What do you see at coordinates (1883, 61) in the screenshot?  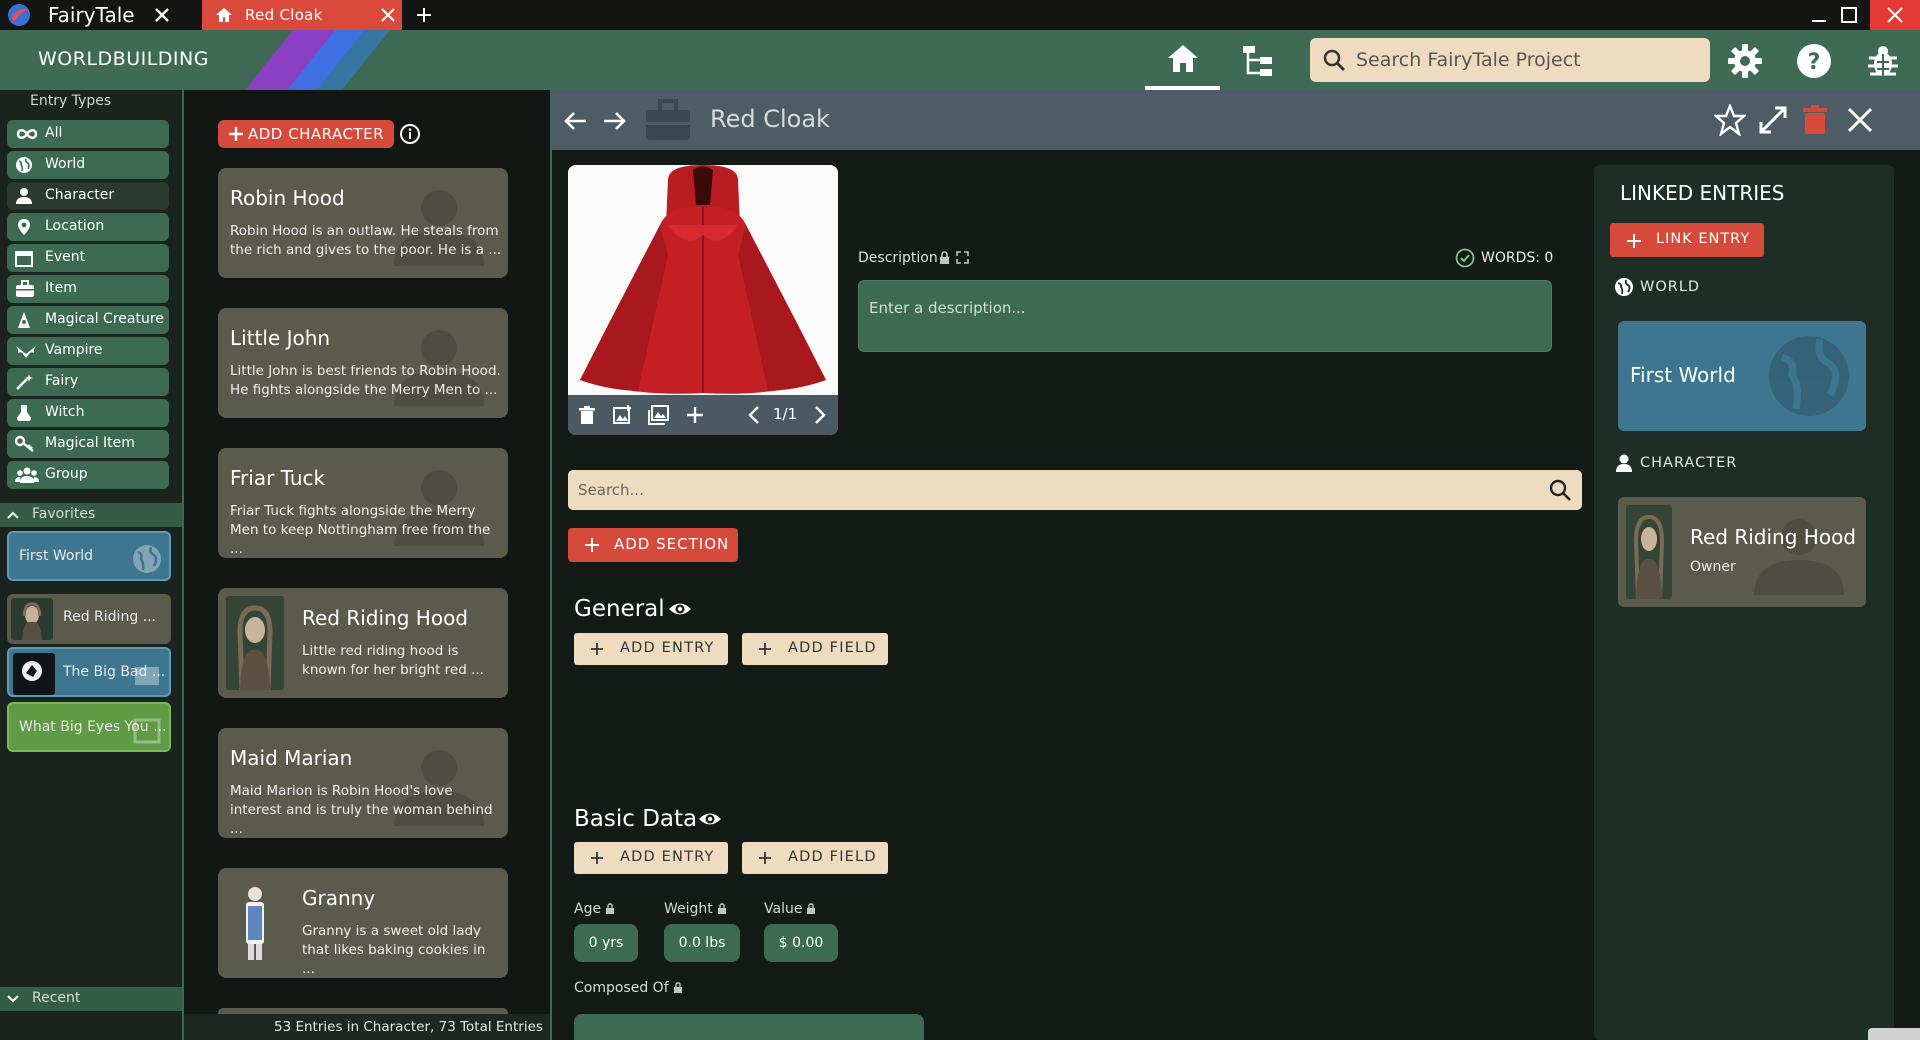 I see `bug-icon` at bounding box center [1883, 61].